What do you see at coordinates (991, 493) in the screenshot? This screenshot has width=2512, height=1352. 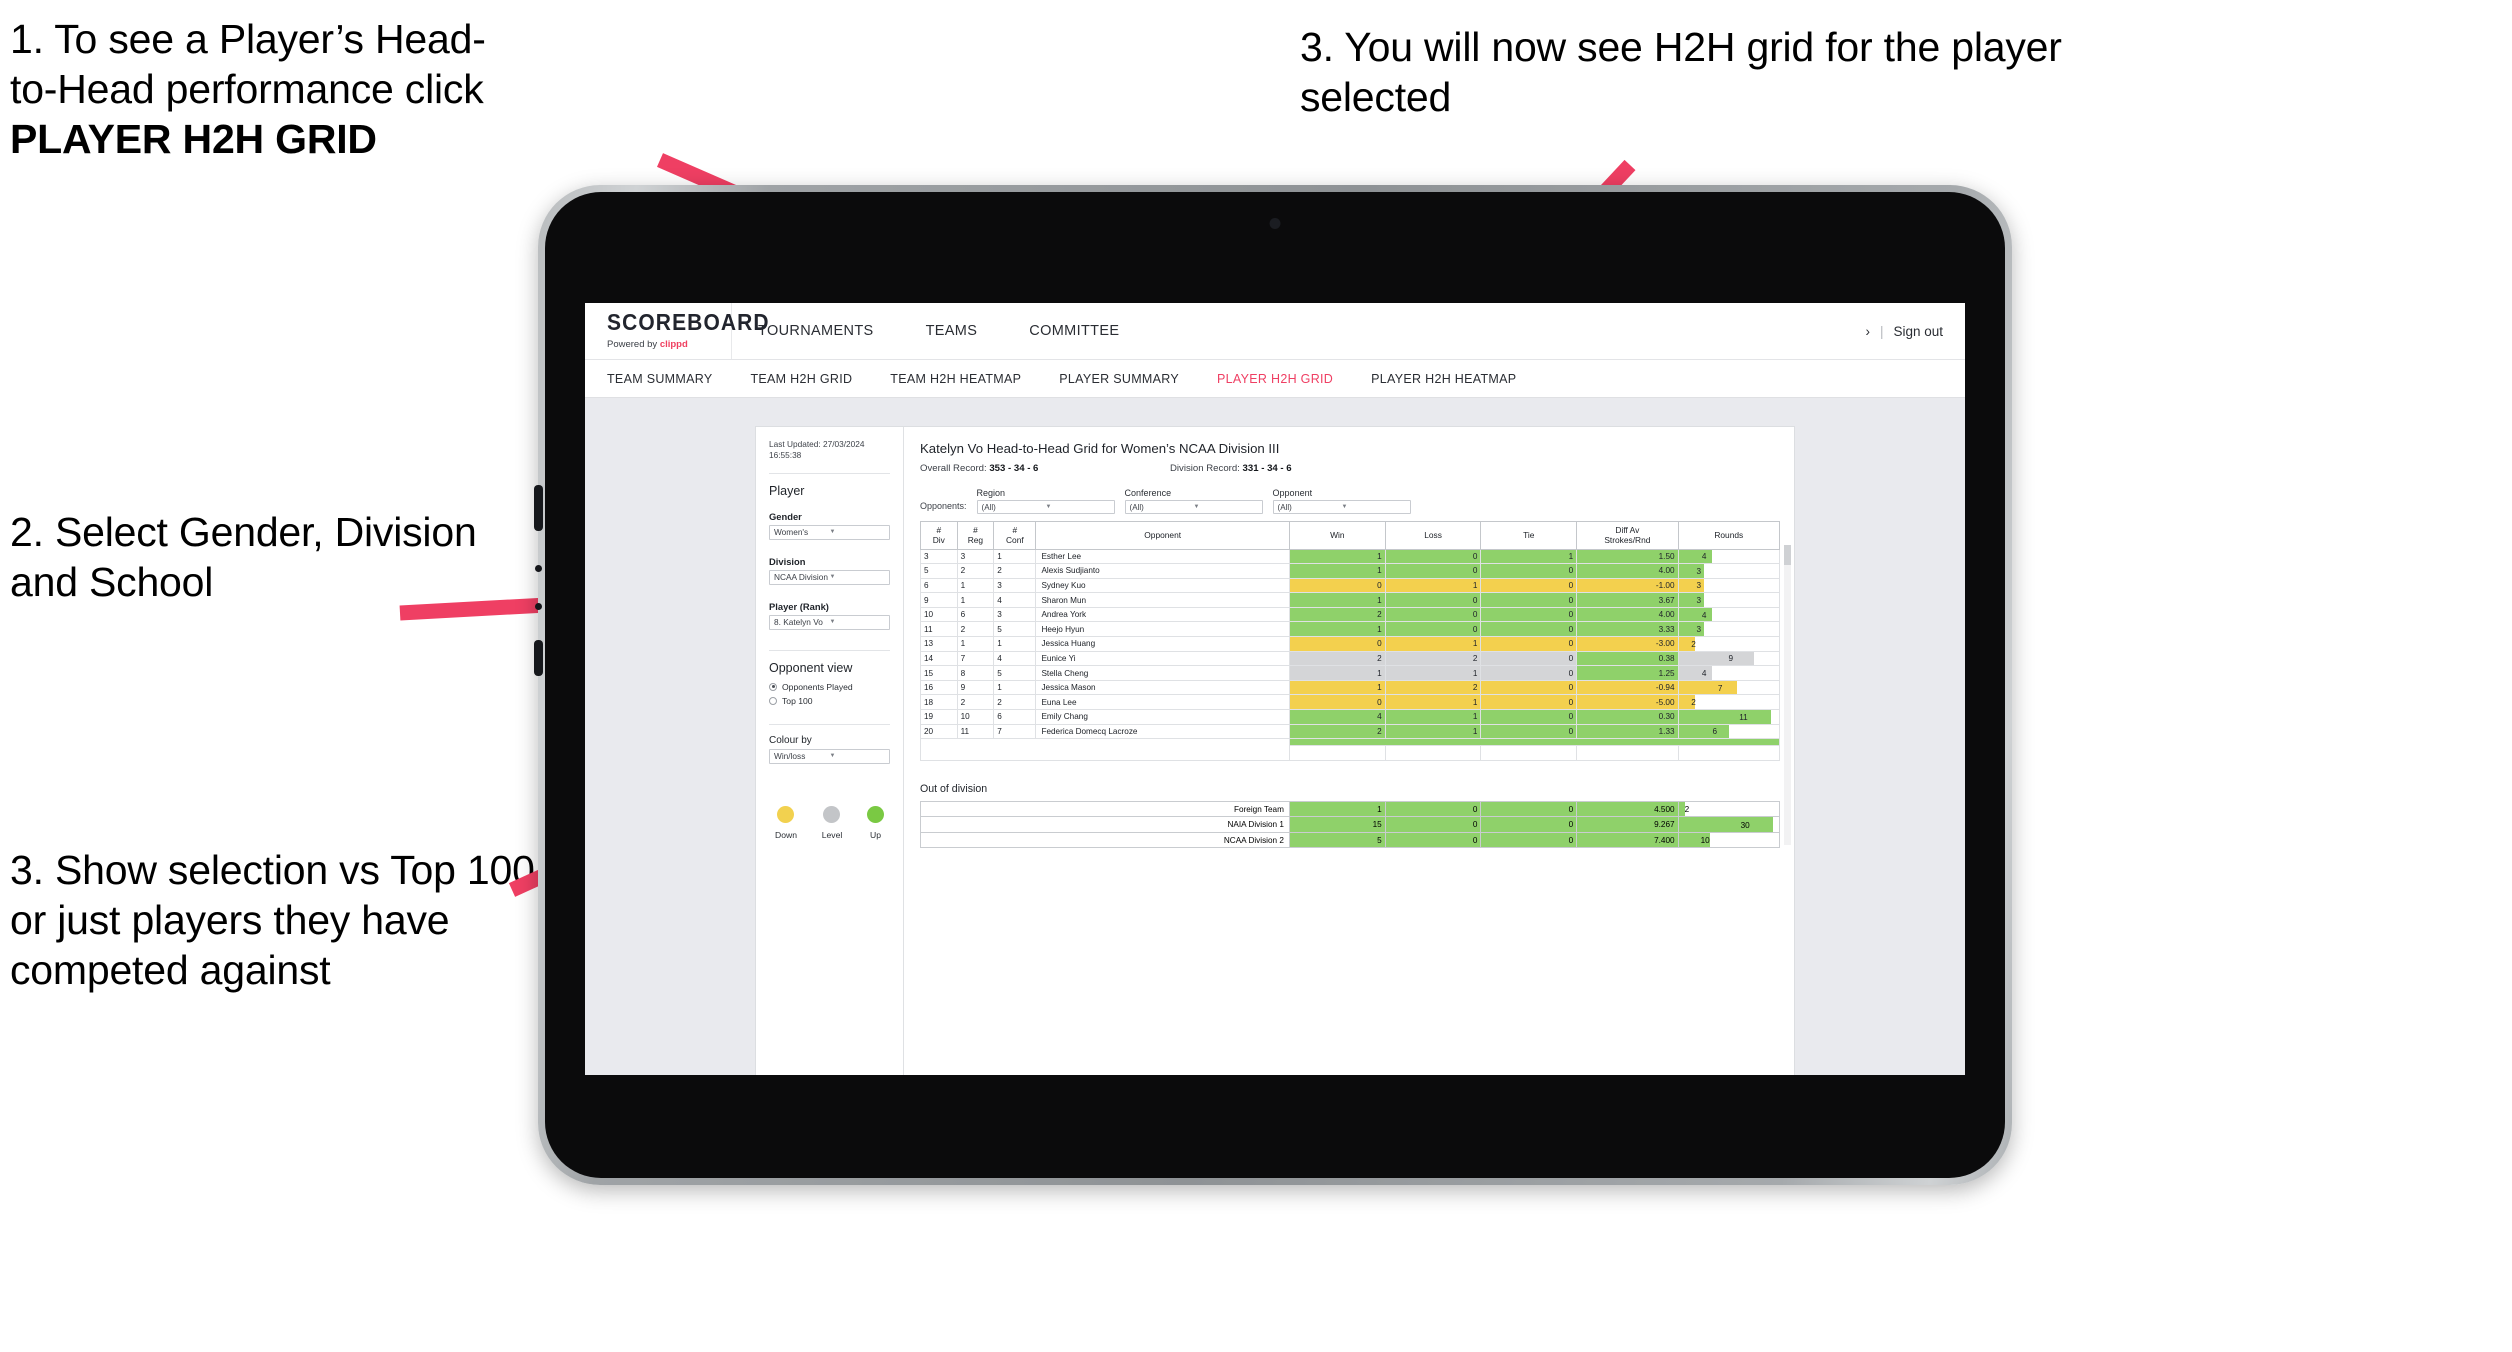 I see `region-label: Region` at bounding box center [991, 493].